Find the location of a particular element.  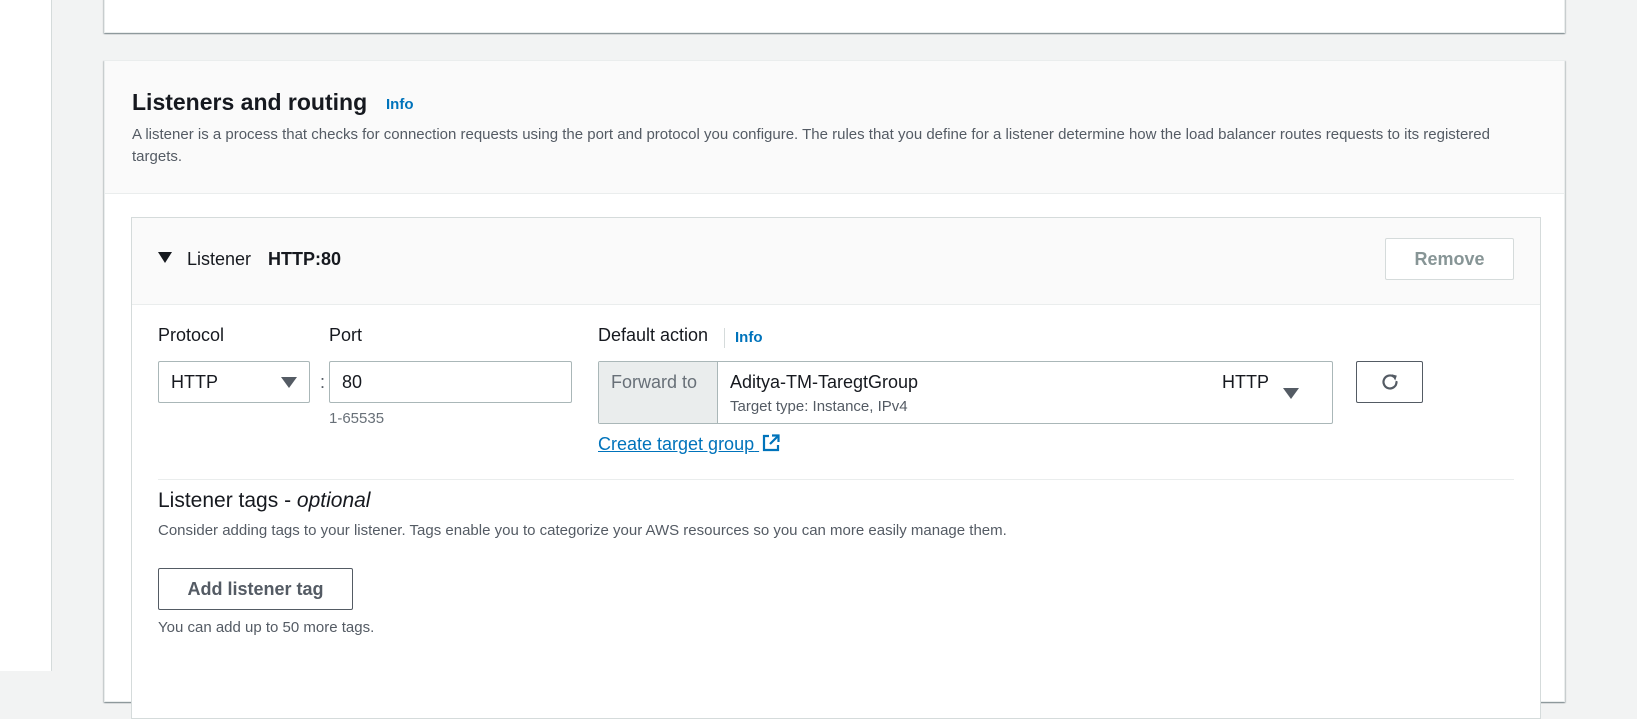

refresh-target-groups-button is located at coordinates (1389, 382).